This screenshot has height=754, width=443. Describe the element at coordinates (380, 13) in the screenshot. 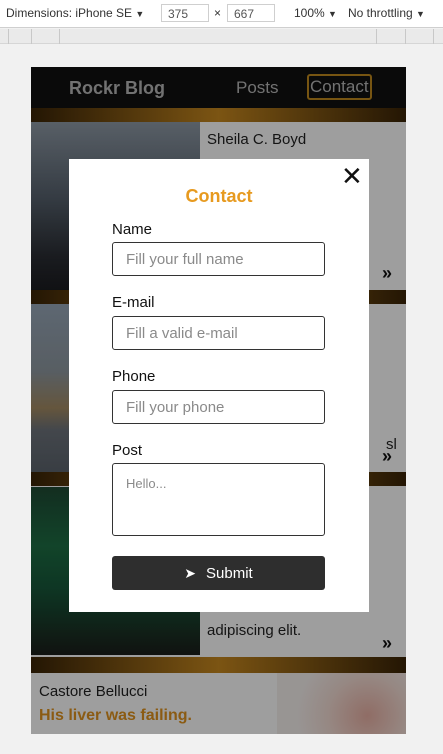

I see `throttle-label: No throttling` at that location.